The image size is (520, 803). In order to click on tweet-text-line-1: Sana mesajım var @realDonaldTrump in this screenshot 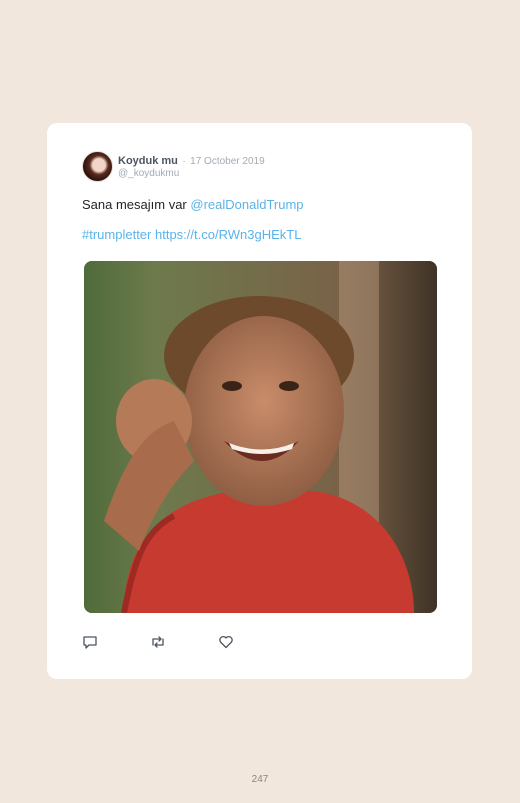, I will do `click(193, 204)`.